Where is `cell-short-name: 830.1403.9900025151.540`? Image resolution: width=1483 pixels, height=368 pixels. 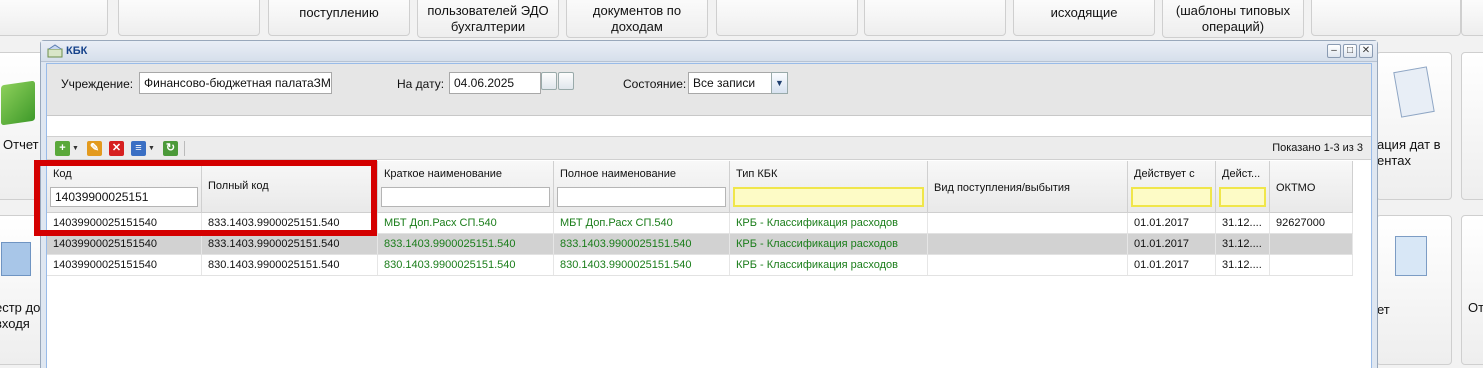
cell-short-name: 830.1403.9900025151.540 is located at coordinates (466, 265).